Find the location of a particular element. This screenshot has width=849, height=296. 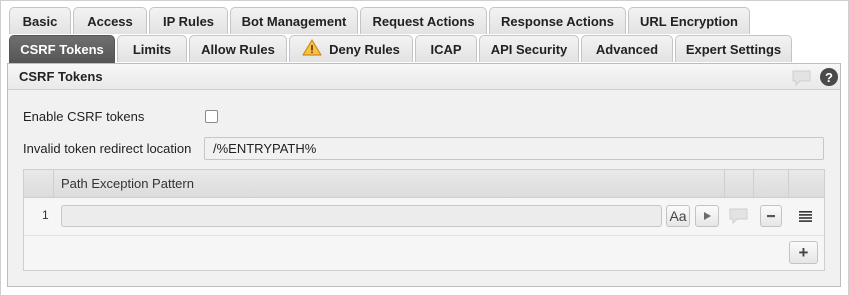

tab-basic: Basic is located at coordinates (40, 20).